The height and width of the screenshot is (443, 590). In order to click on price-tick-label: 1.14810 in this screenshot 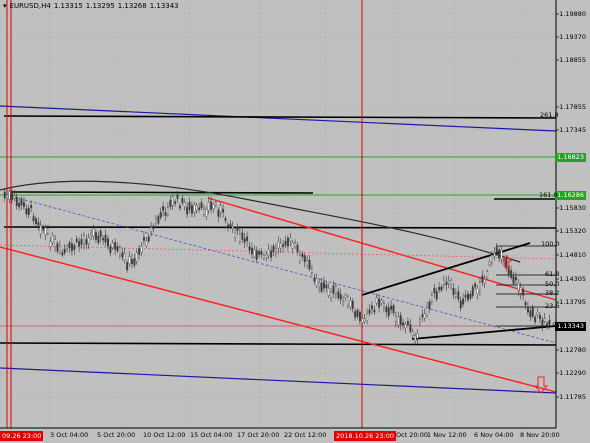, I will do `click(572, 255)`.